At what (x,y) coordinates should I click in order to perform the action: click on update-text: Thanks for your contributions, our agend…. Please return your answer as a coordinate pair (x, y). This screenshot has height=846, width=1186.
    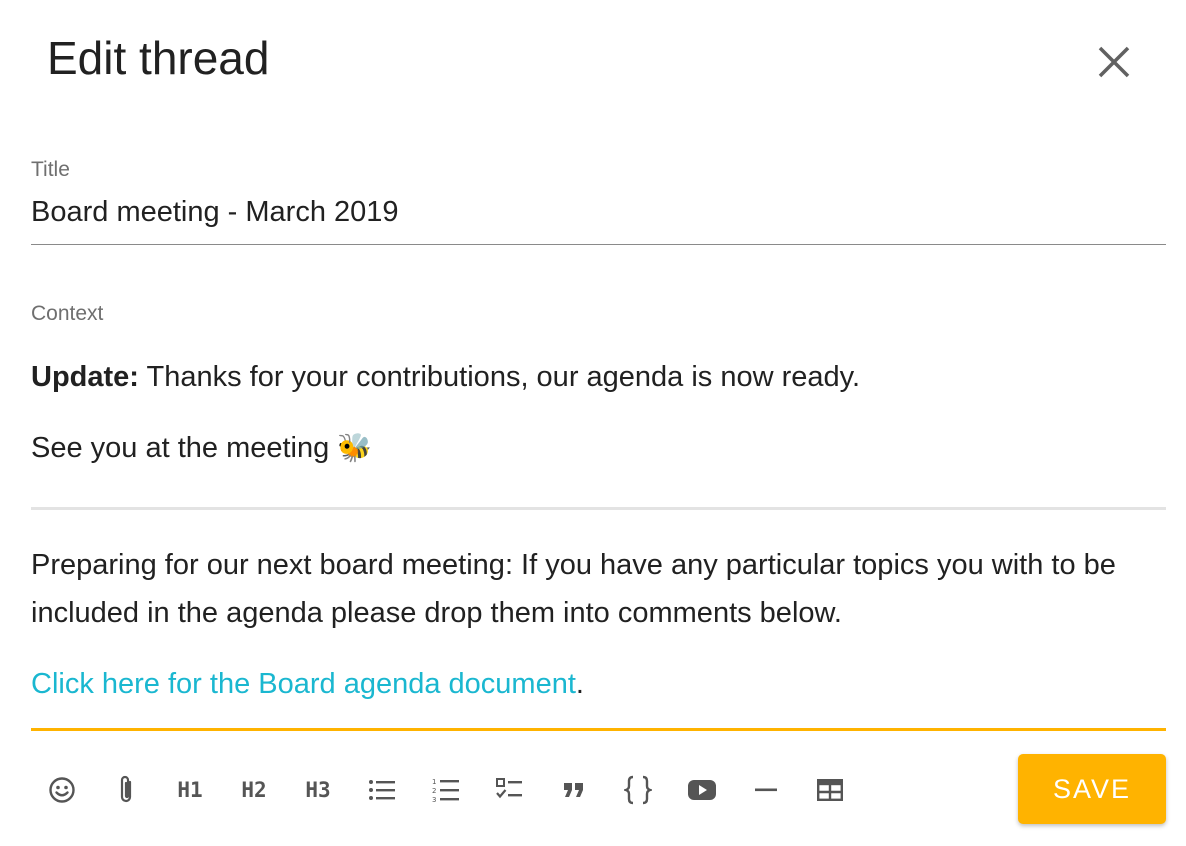
    Looking at the image, I should click on (499, 377).